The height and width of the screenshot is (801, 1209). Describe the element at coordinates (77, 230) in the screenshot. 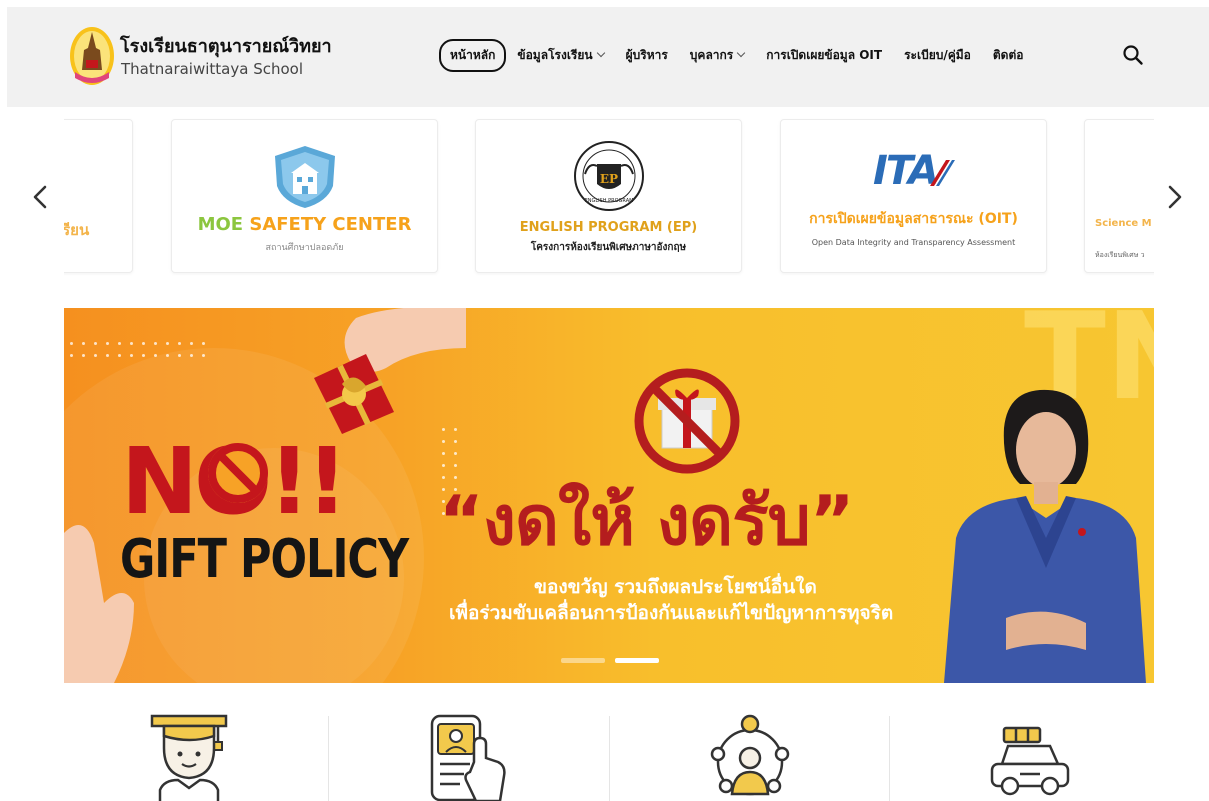

I see `card-partial-left-title: เรียน` at that location.